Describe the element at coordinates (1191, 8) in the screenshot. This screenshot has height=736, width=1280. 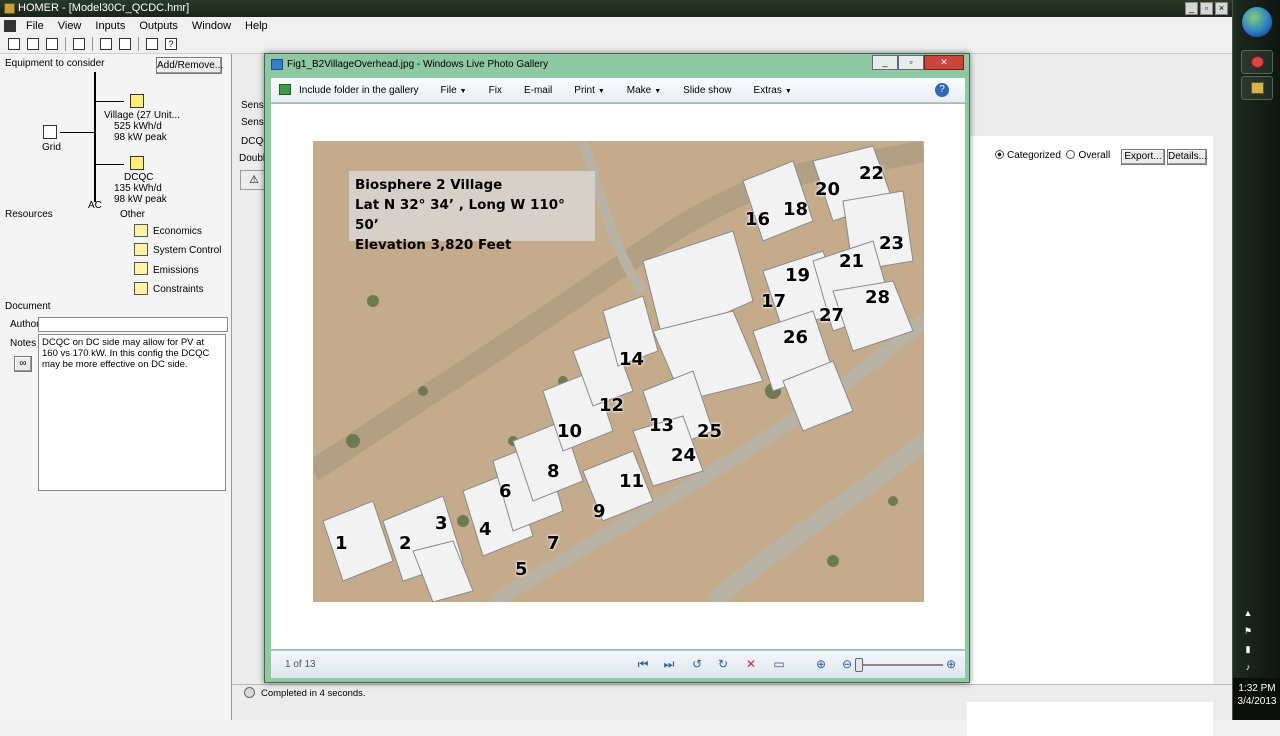
I see `minimize-button: _` at that location.